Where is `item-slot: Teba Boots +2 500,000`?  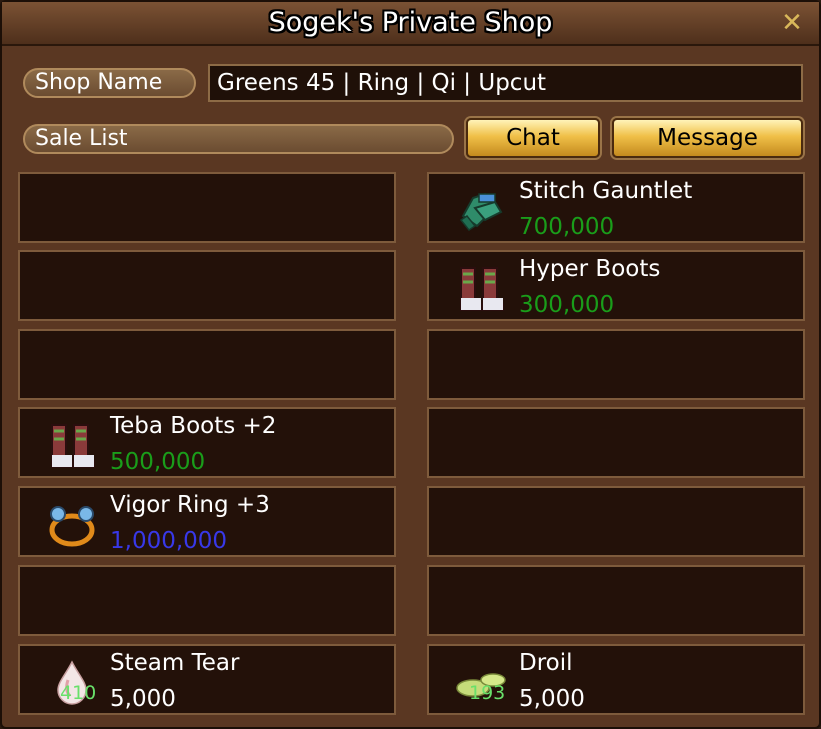 item-slot: Teba Boots +2 500,000 is located at coordinates (207, 442).